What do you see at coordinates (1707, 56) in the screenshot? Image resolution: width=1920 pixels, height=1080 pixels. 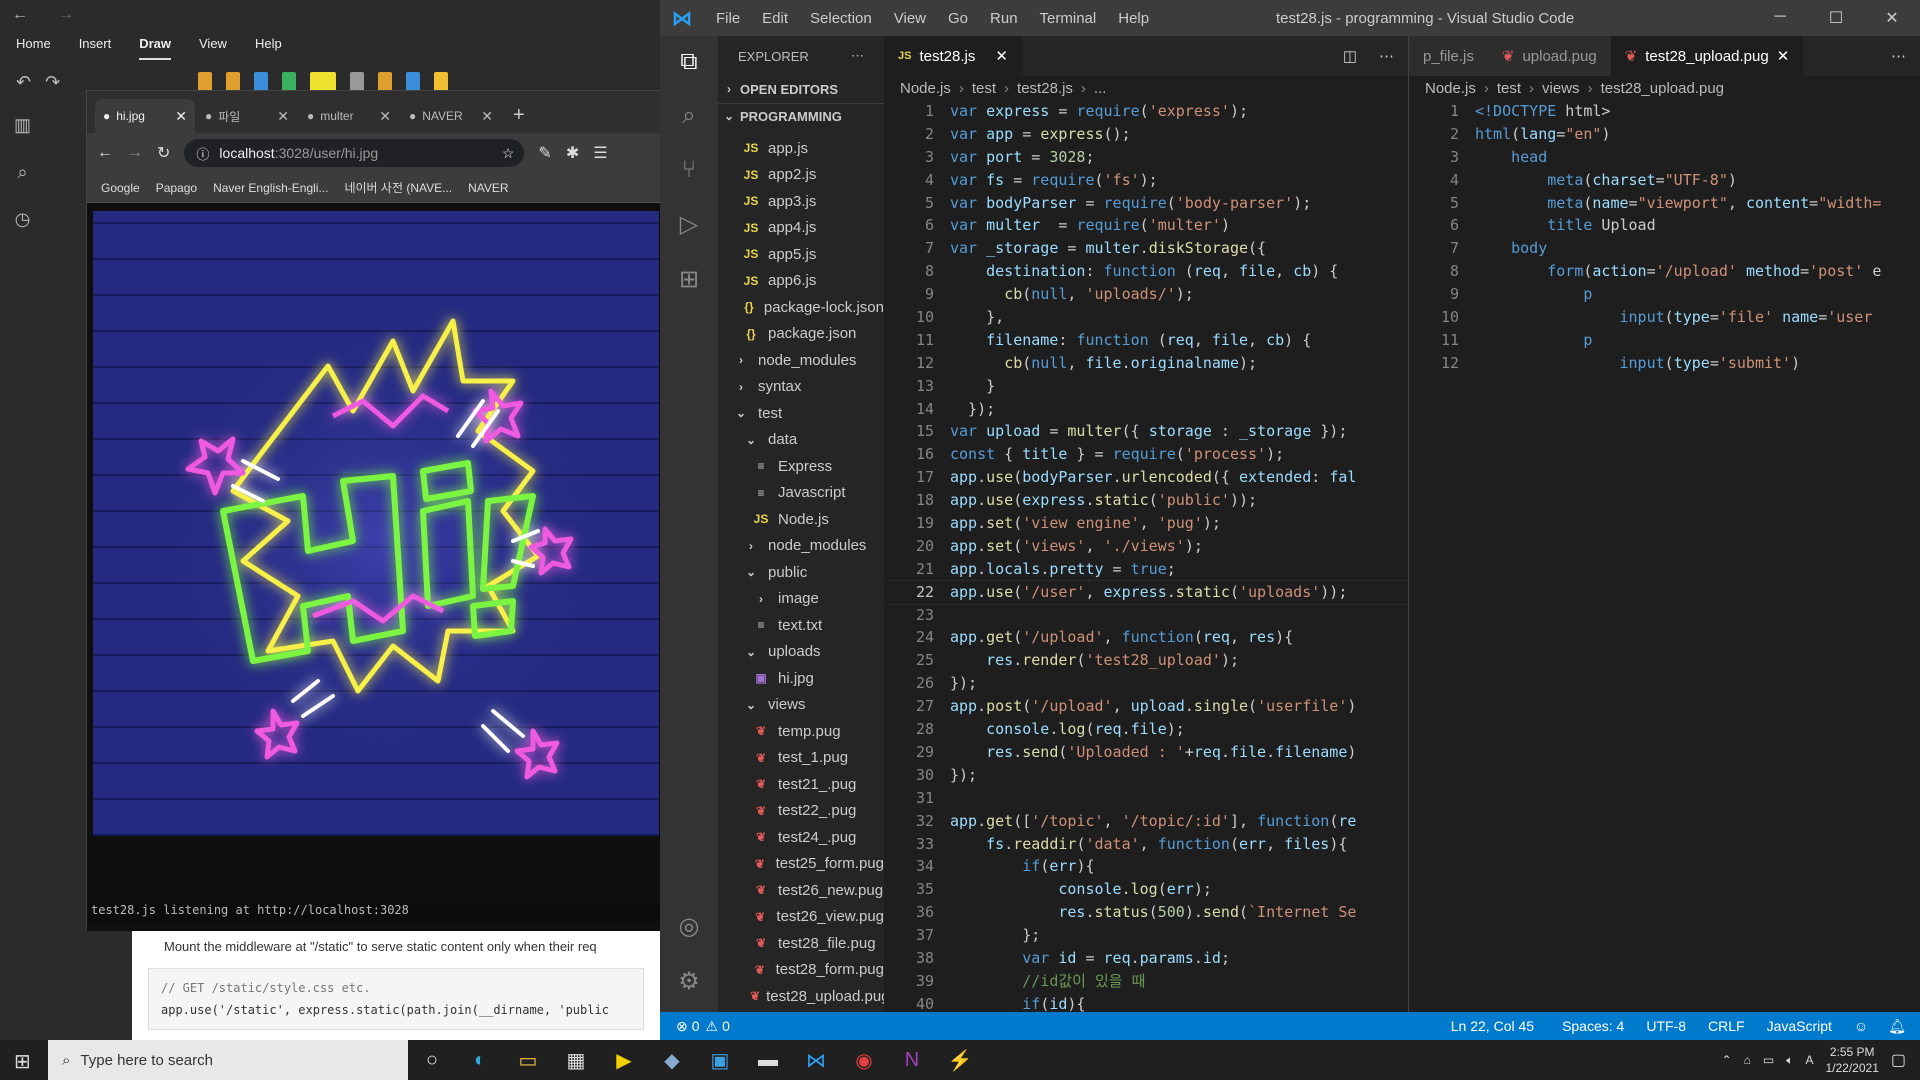 I see `editor-tab: ❦ test28_upload.pug ✕` at bounding box center [1707, 56].